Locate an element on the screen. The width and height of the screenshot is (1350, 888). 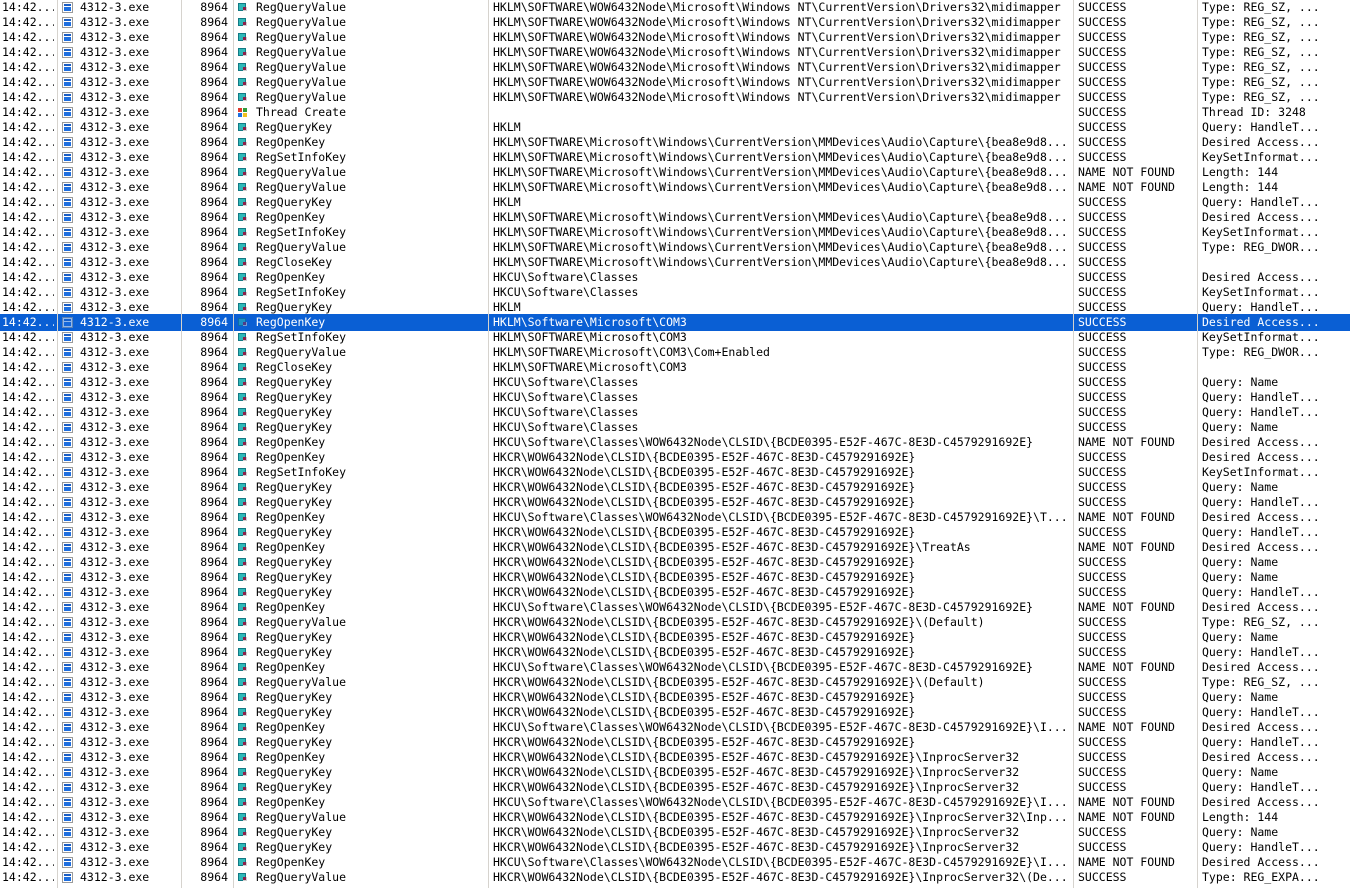
cell-operation: RegQueryValue is located at coordinates (301, 172).